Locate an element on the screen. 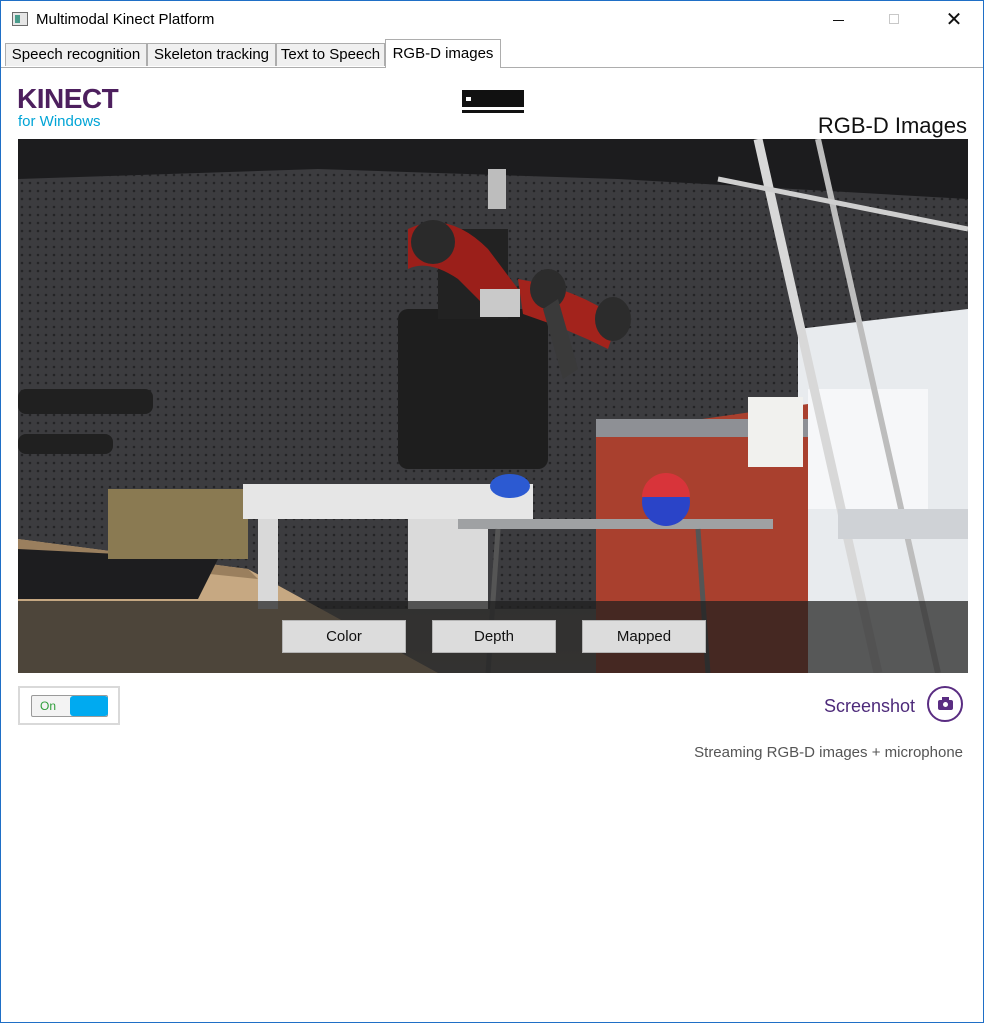 The image size is (984, 1023). screenshot-label: Screenshot is located at coordinates (869, 706).